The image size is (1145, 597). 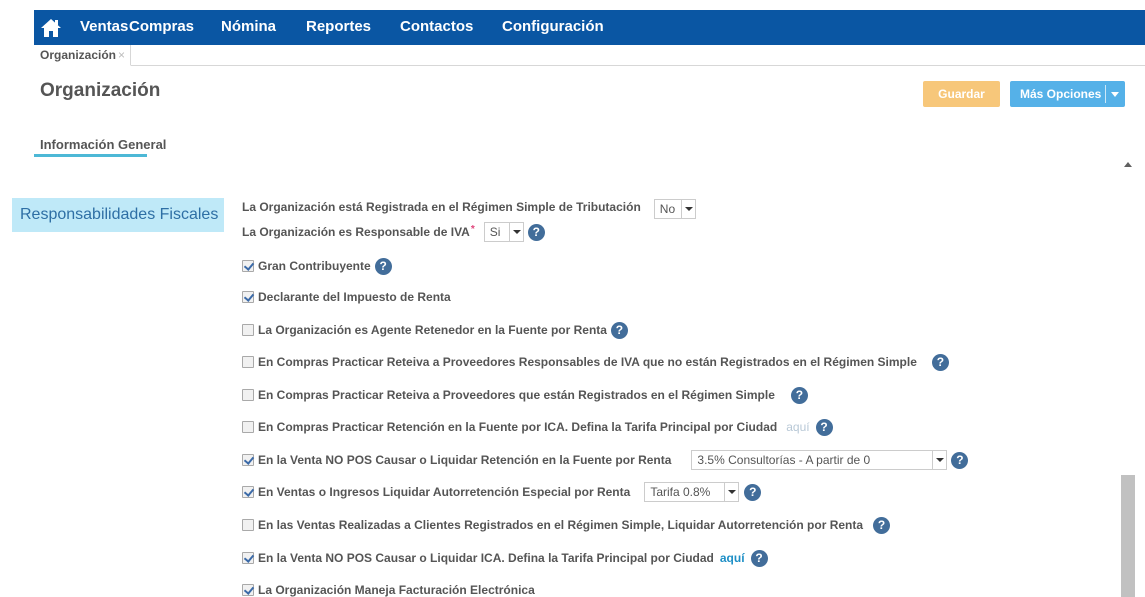 What do you see at coordinates (495, 232) in the screenshot?
I see `iva-value: Si` at bounding box center [495, 232].